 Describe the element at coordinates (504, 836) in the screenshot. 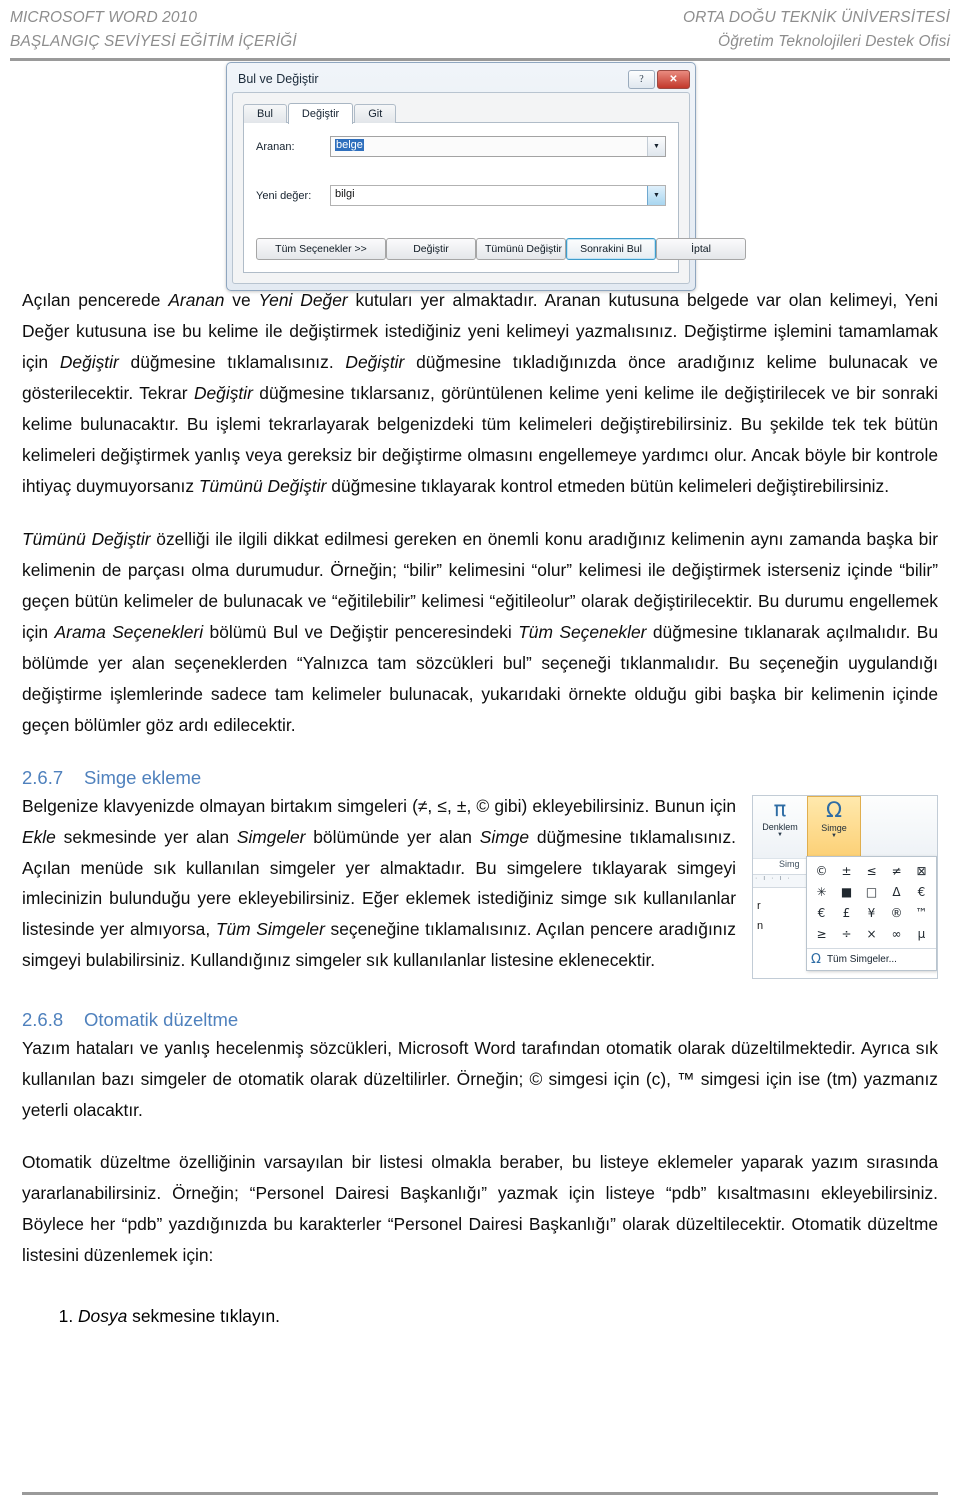

I see `p3-italic-simge: Simge` at that location.